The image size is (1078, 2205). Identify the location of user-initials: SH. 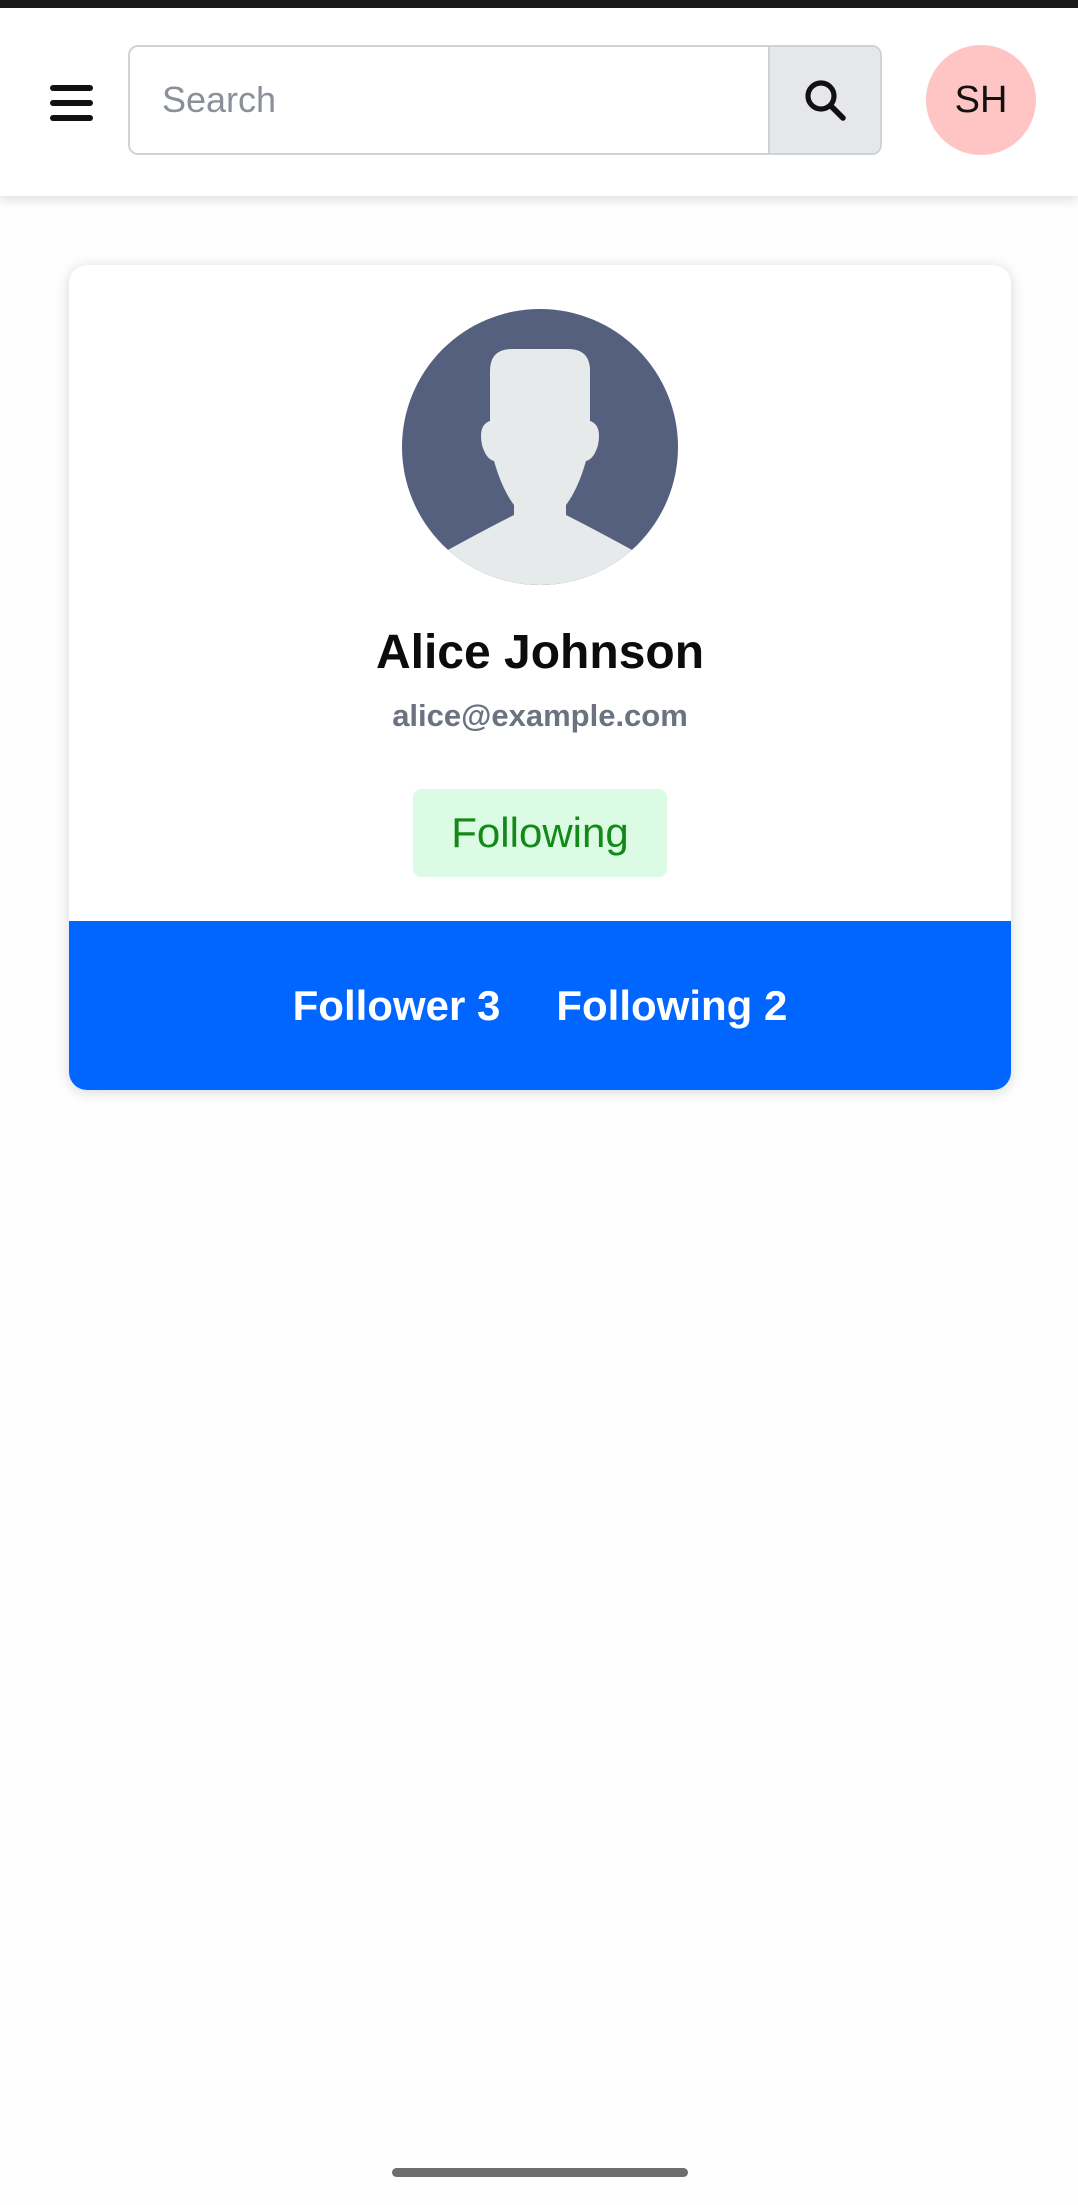
(981, 99).